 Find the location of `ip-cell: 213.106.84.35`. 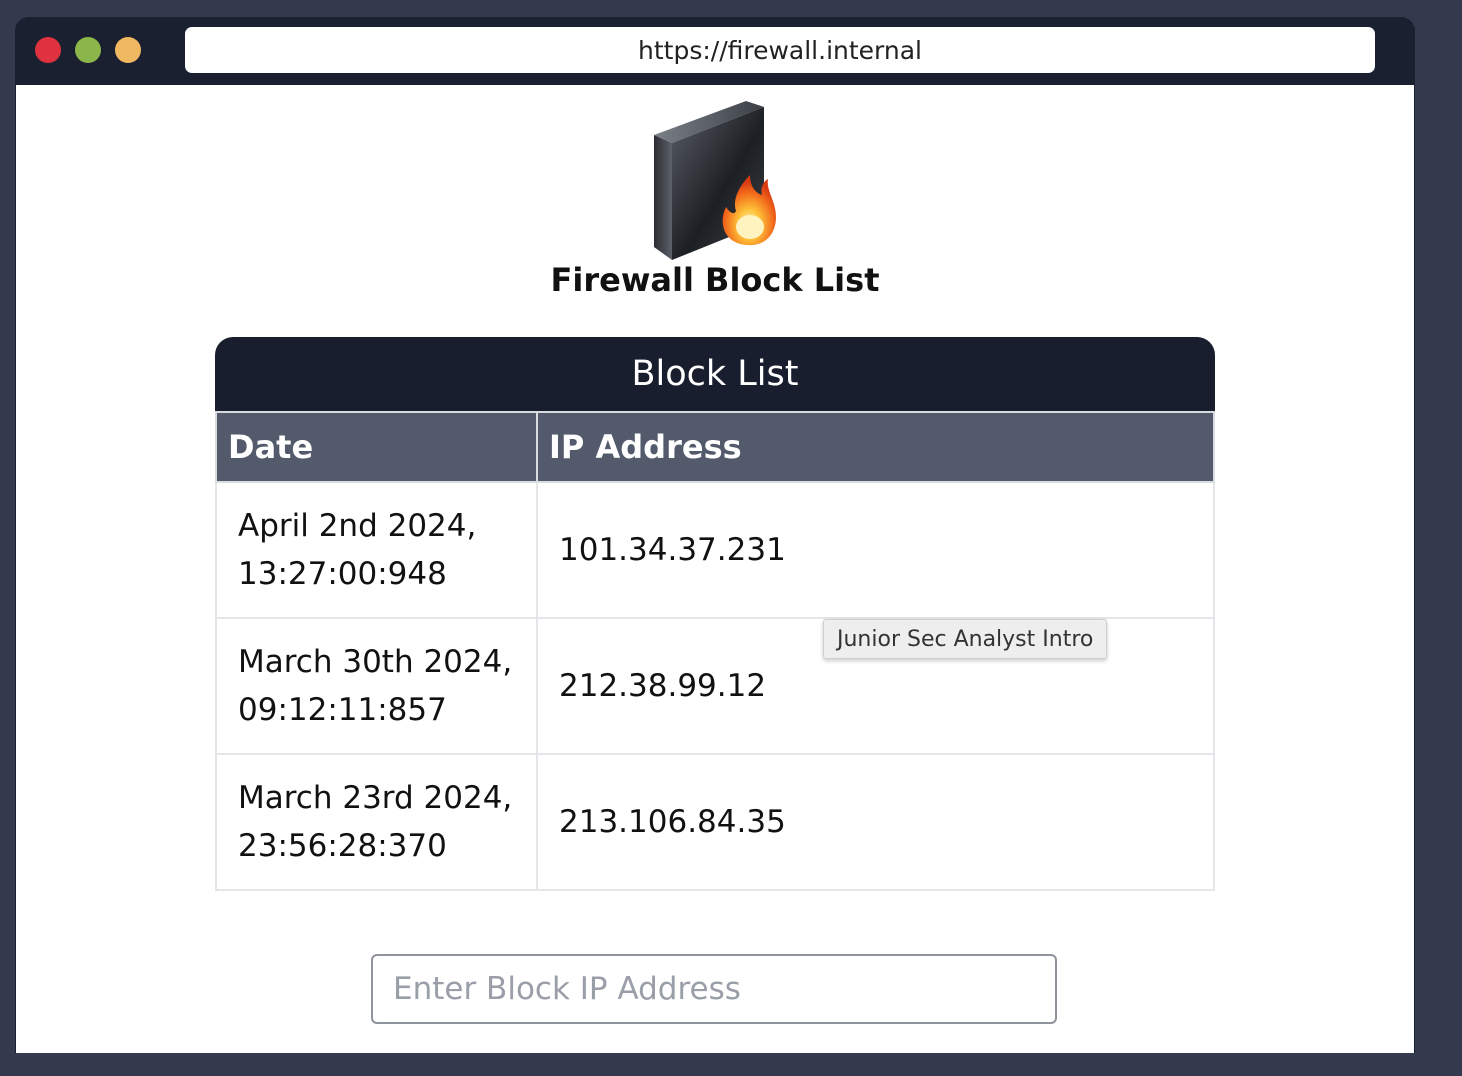

ip-cell: 213.106.84.35 is located at coordinates (875, 822).